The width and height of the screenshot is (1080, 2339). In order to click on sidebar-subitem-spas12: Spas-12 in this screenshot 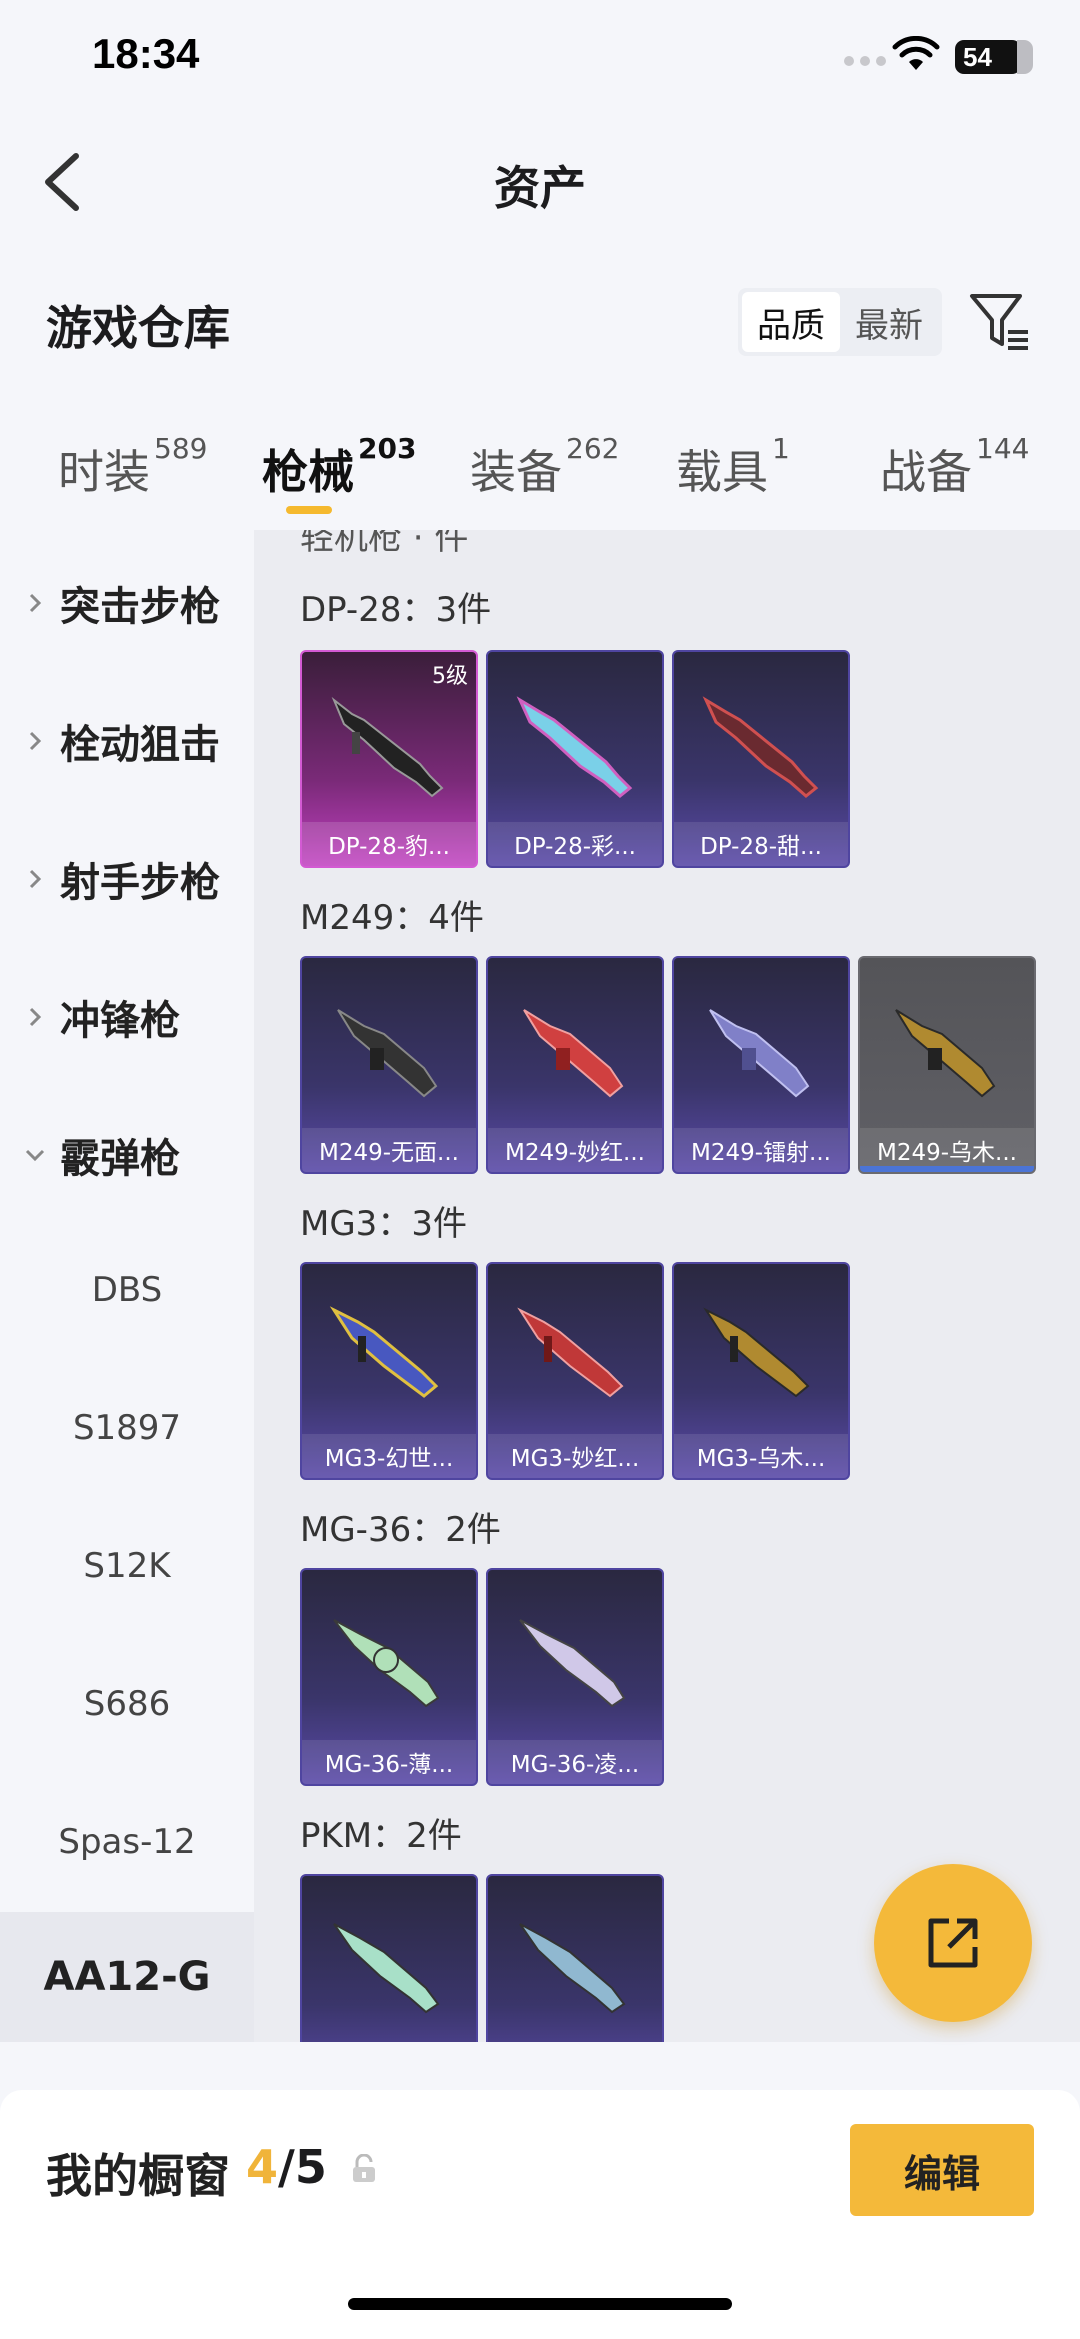, I will do `click(127, 1842)`.